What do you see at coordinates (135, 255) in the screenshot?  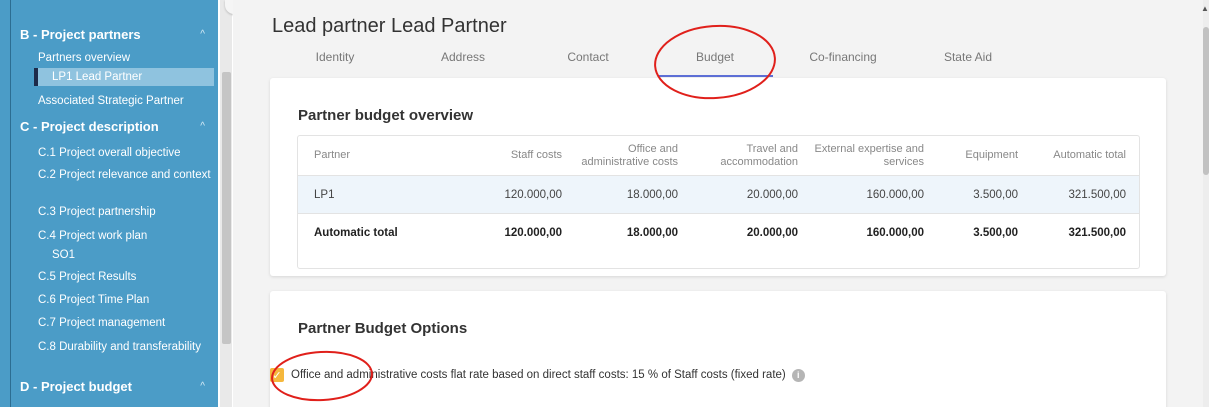 I see `sidebar-item-so1: SO1` at bounding box center [135, 255].